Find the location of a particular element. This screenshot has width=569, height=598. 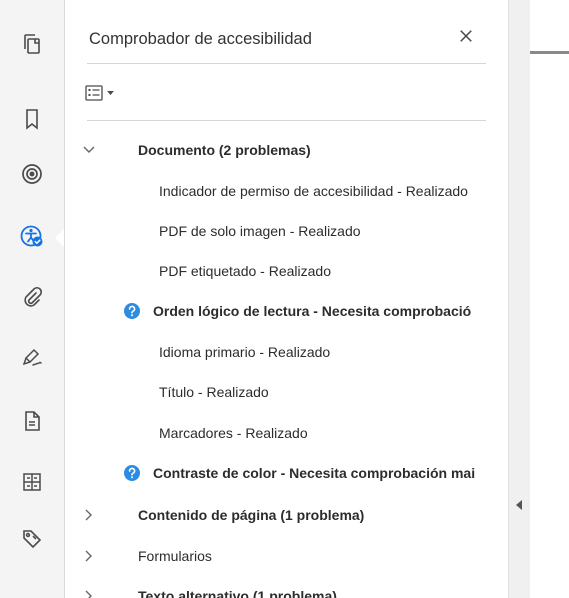

active-tool-pointer is located at coordinates (60, 238).